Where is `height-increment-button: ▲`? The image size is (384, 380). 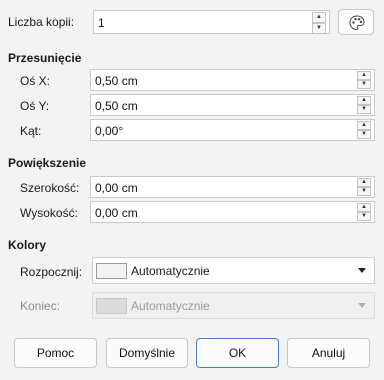 height-increment-button: ▲ is located at coordinates (364, 207).